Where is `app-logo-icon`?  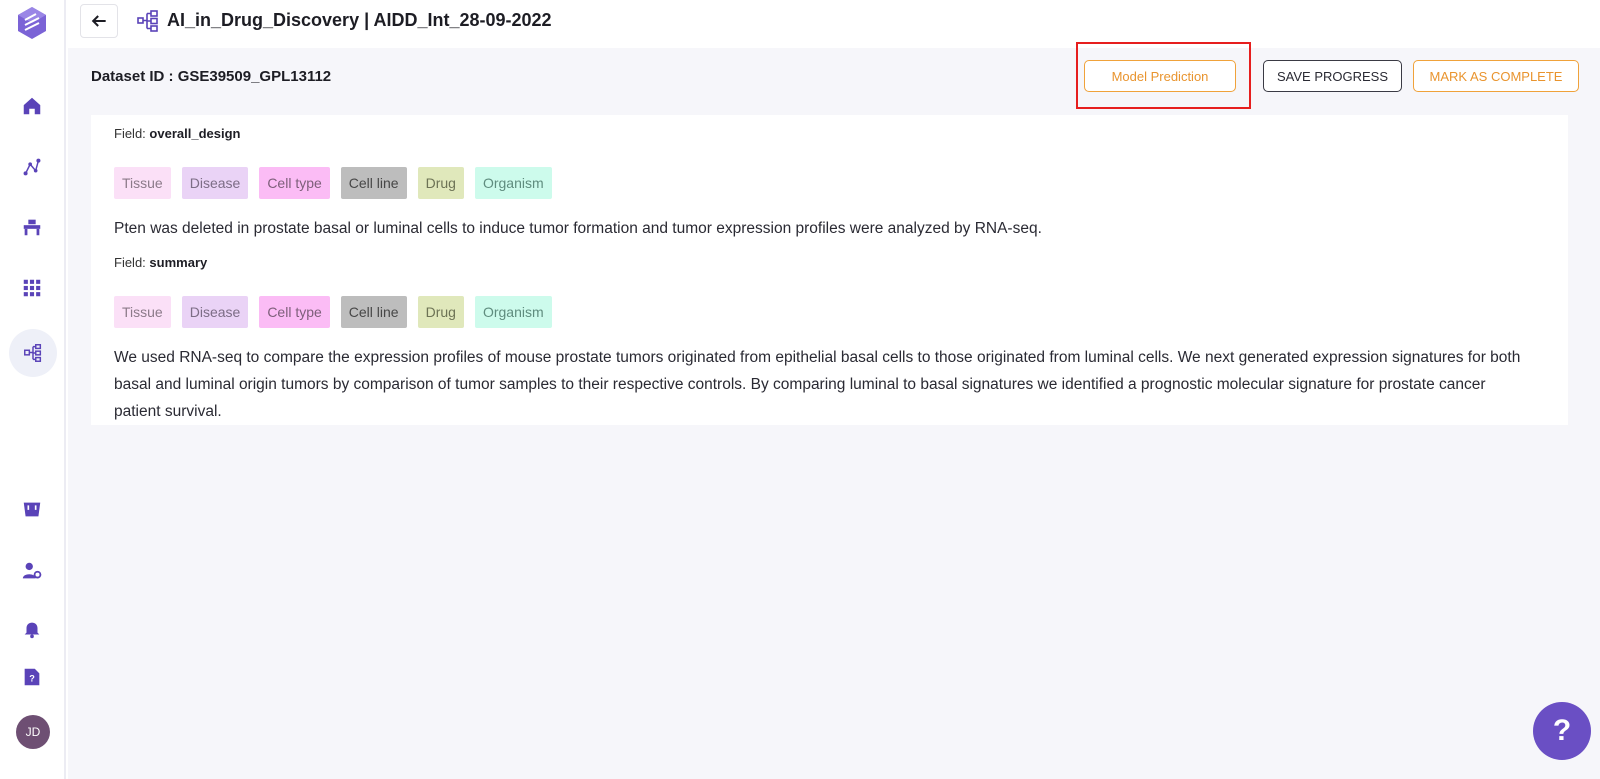 app-logo-icon is located at coordinates (32, 23).